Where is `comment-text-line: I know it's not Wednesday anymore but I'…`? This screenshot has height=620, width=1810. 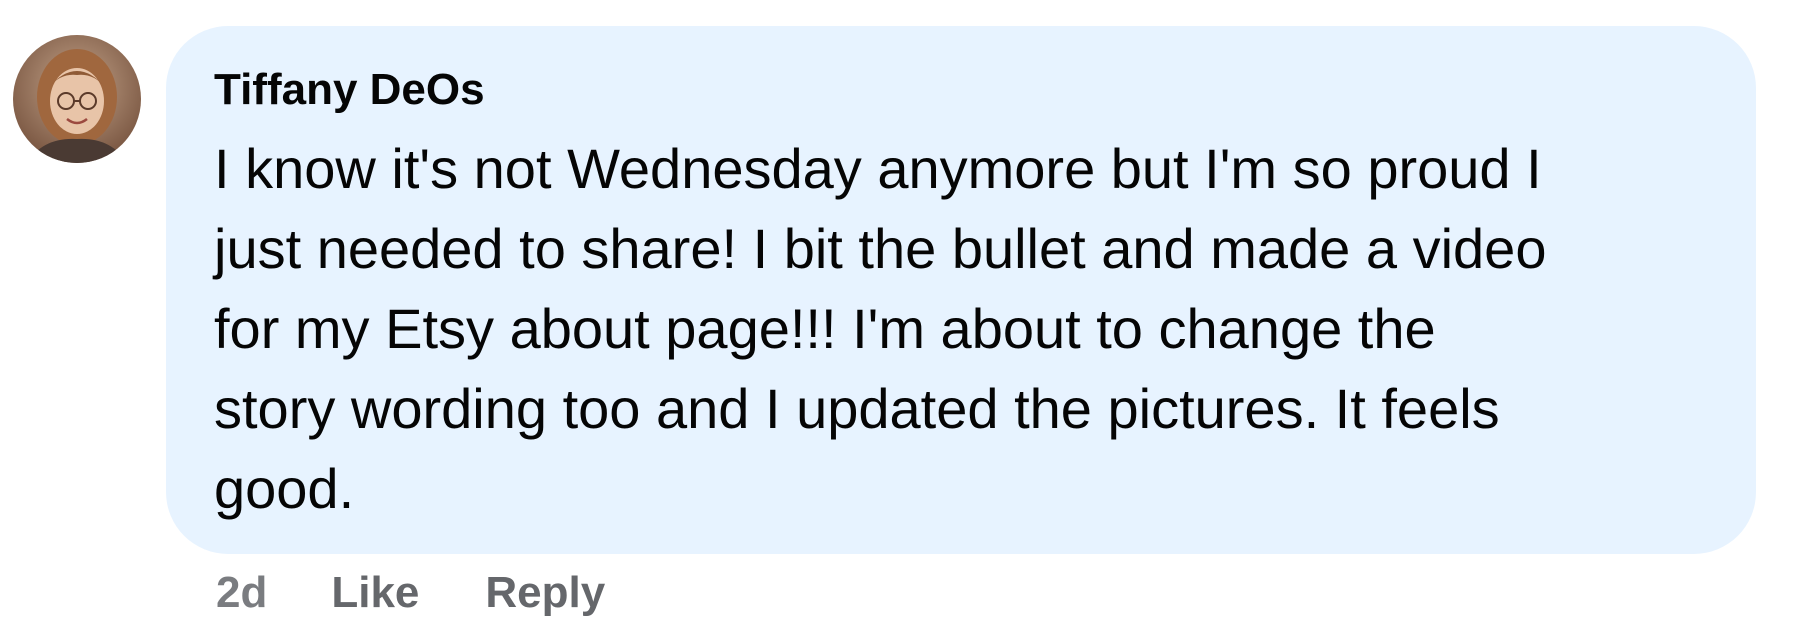
comment-text-line: I know it's not Wednesday anymore but I'… is located at coordinates (878, 168).